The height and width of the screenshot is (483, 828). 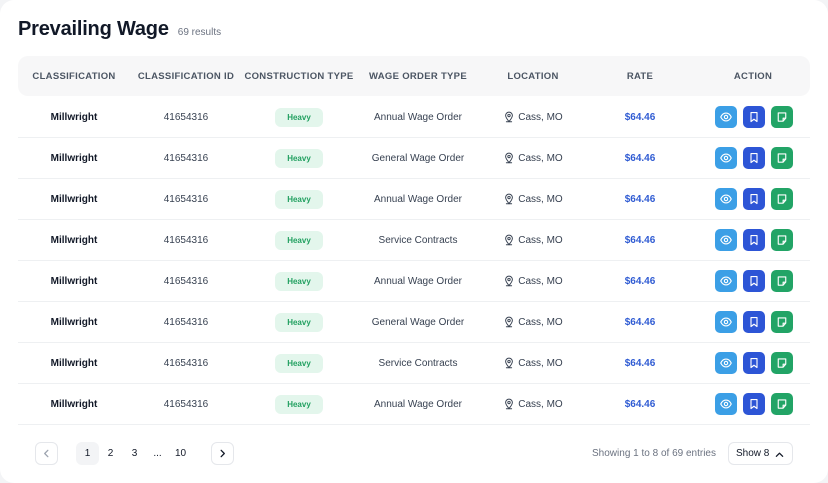 I want to click on page-header: Prevailing Wage 69 results, so click(x=119, y=29).